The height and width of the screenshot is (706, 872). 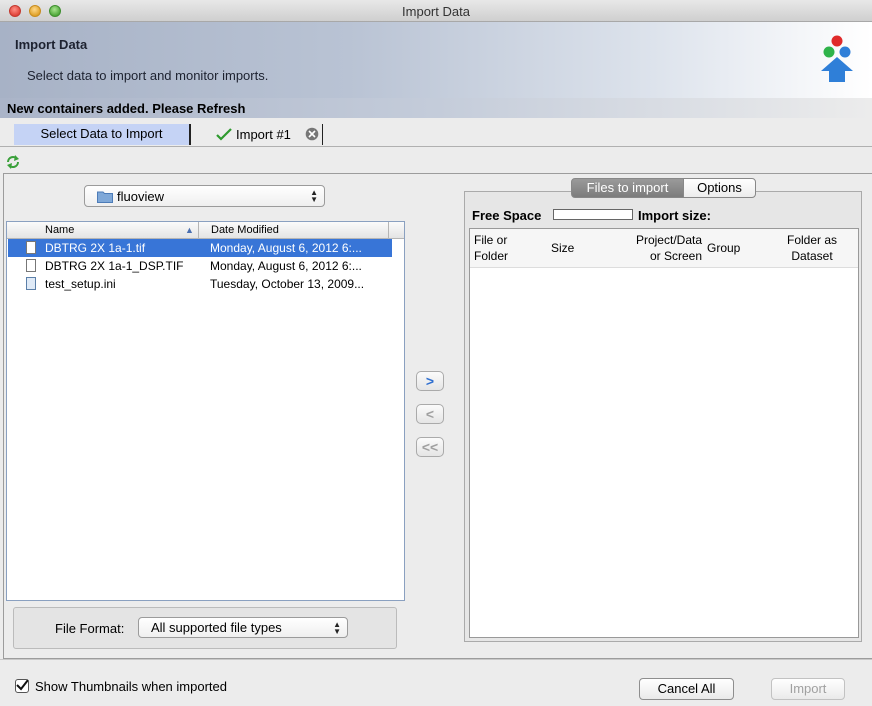 I want to click on omero-logo-icon, so click(x=837, y=58).